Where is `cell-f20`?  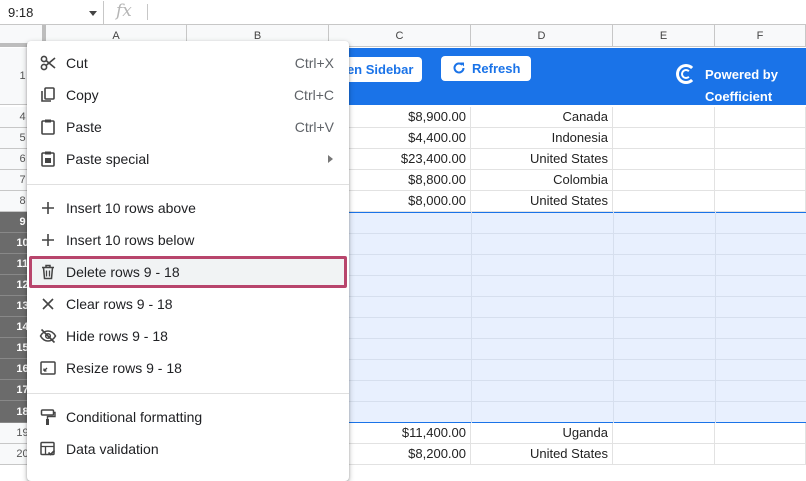
cell-f20 is located at coordinates (760, 454).